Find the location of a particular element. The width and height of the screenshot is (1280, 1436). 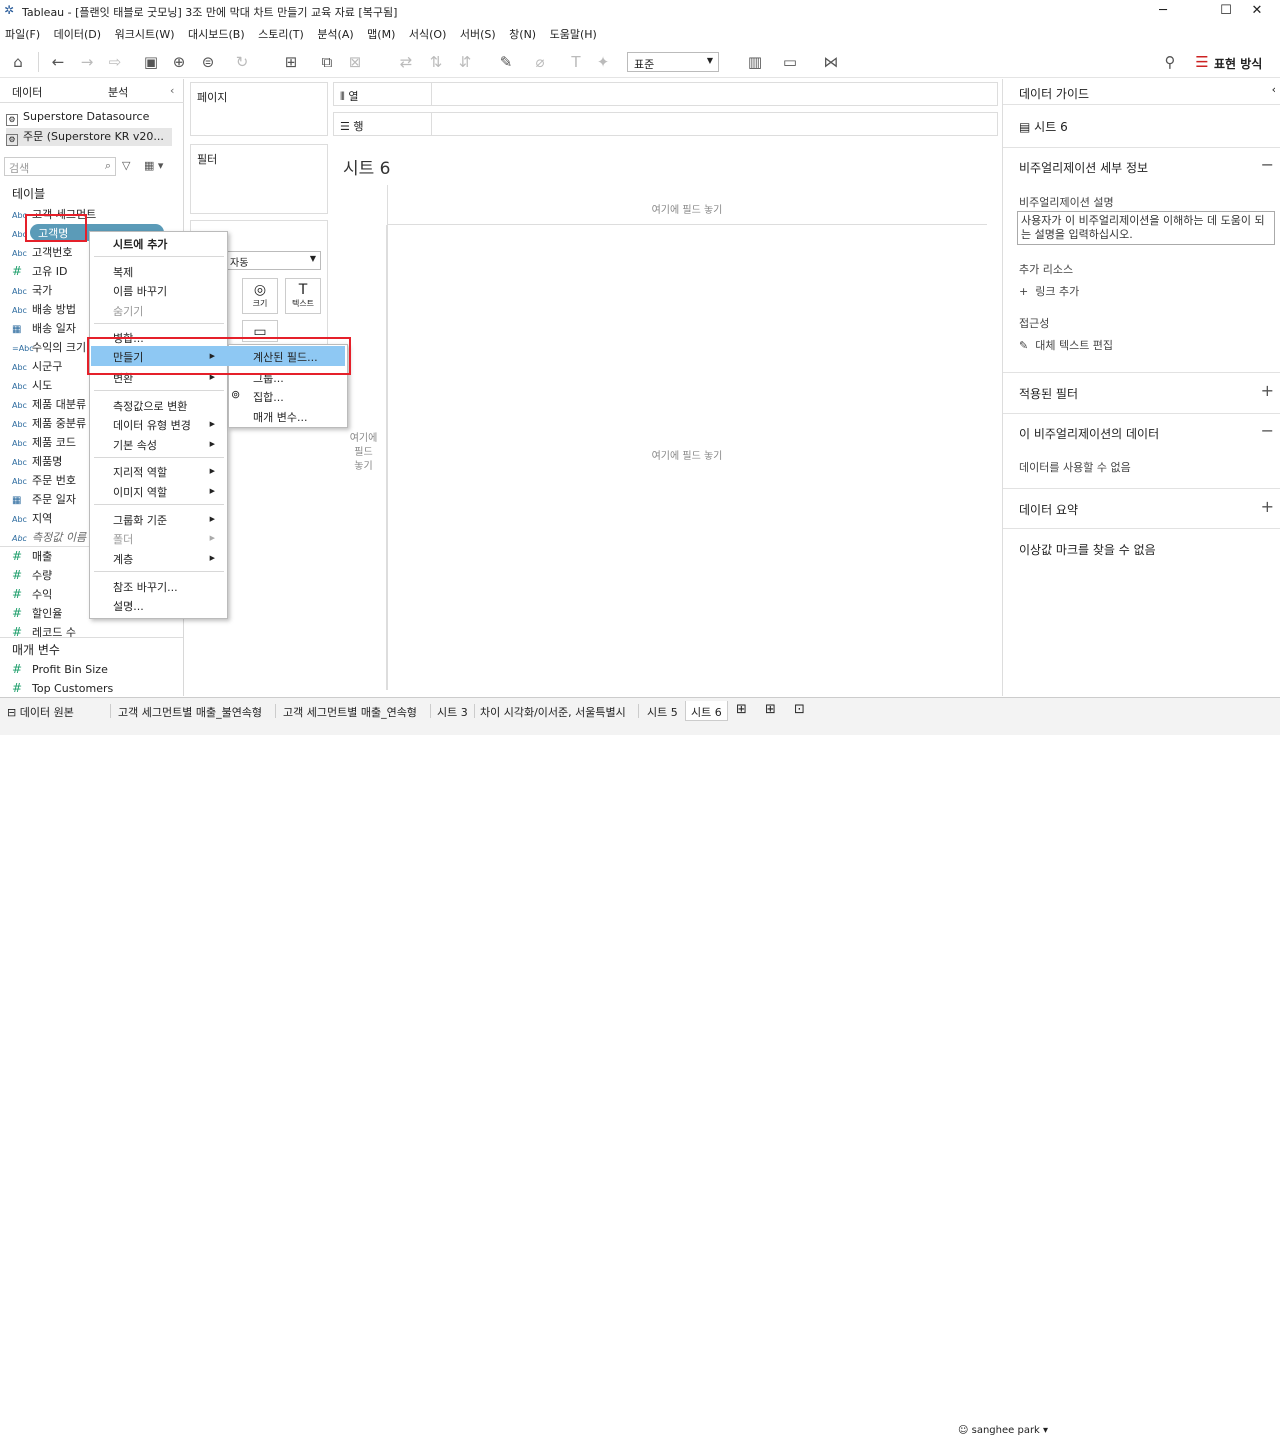

show-me-icon: ☰ is located at coordinates (1202, 62).